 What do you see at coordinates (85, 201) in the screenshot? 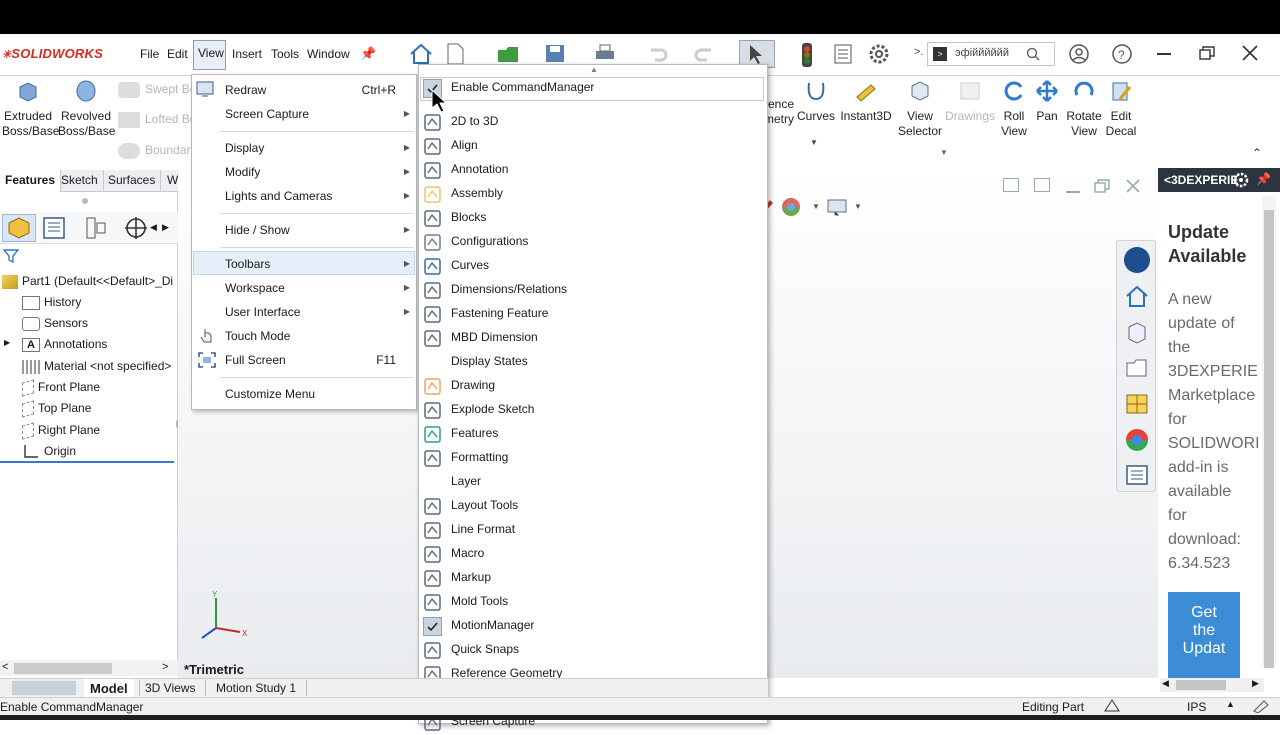
I see `panel-grip` at bounding box center [85, 201].